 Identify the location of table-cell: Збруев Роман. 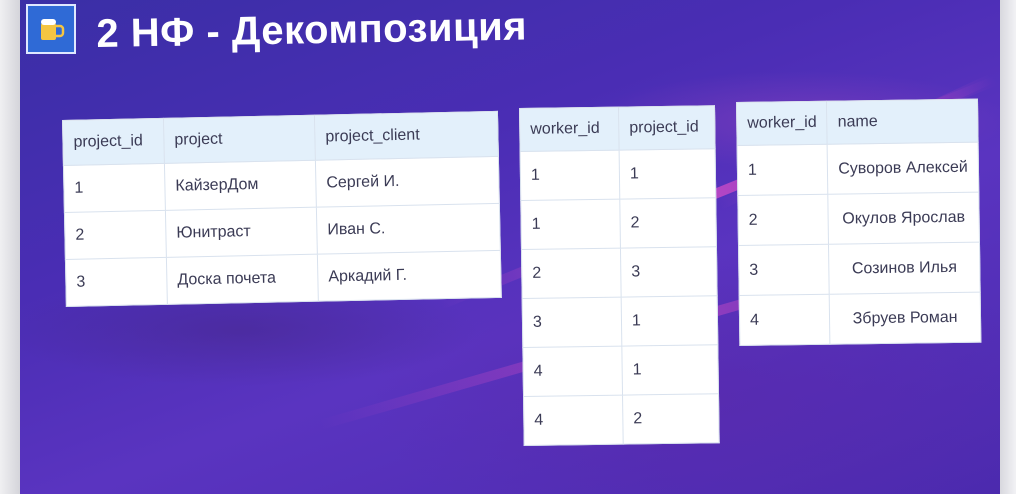
(905, 318).